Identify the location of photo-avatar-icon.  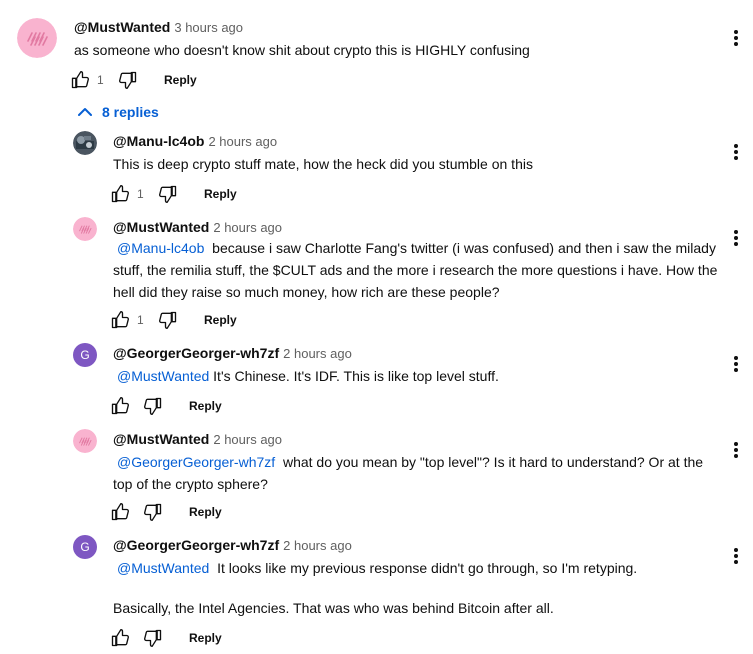
(85, 143).